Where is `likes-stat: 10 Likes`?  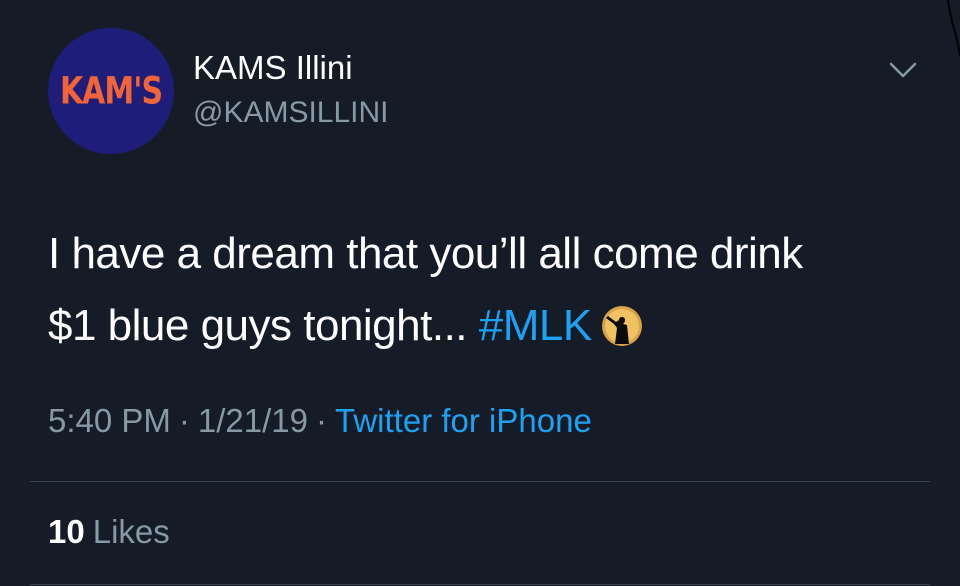 likes-stat: 10 Likes is located at coordinates (109, 532).